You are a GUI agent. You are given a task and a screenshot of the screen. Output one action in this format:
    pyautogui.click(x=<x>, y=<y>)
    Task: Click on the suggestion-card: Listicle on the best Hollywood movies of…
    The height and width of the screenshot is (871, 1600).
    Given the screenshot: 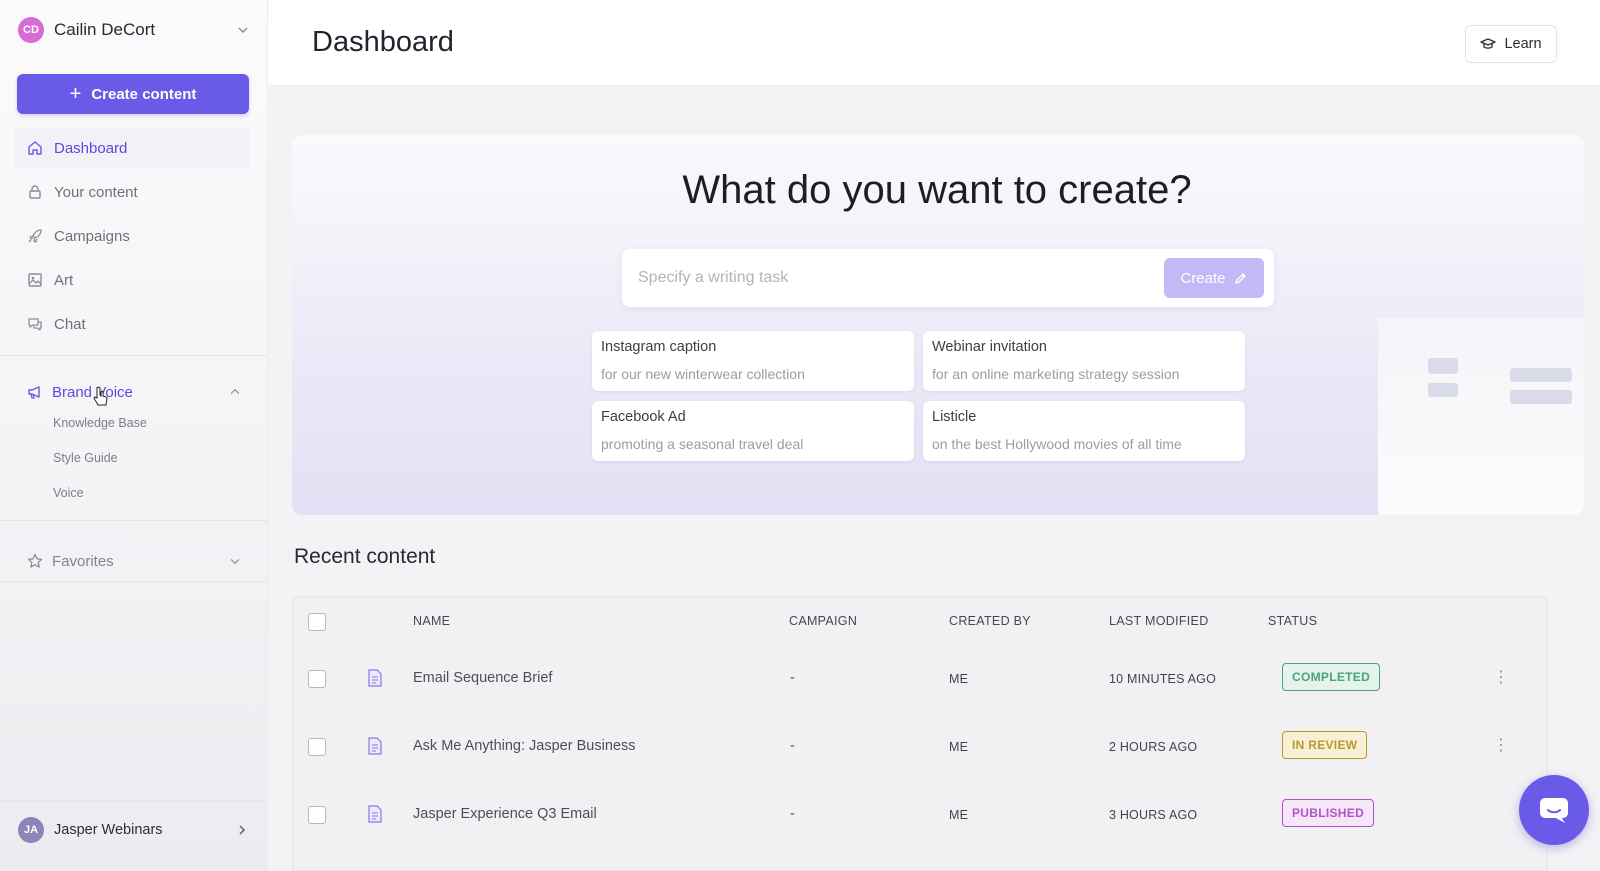 What is the action you would take?
    pyautogui.click(x=1084, y=431)
    